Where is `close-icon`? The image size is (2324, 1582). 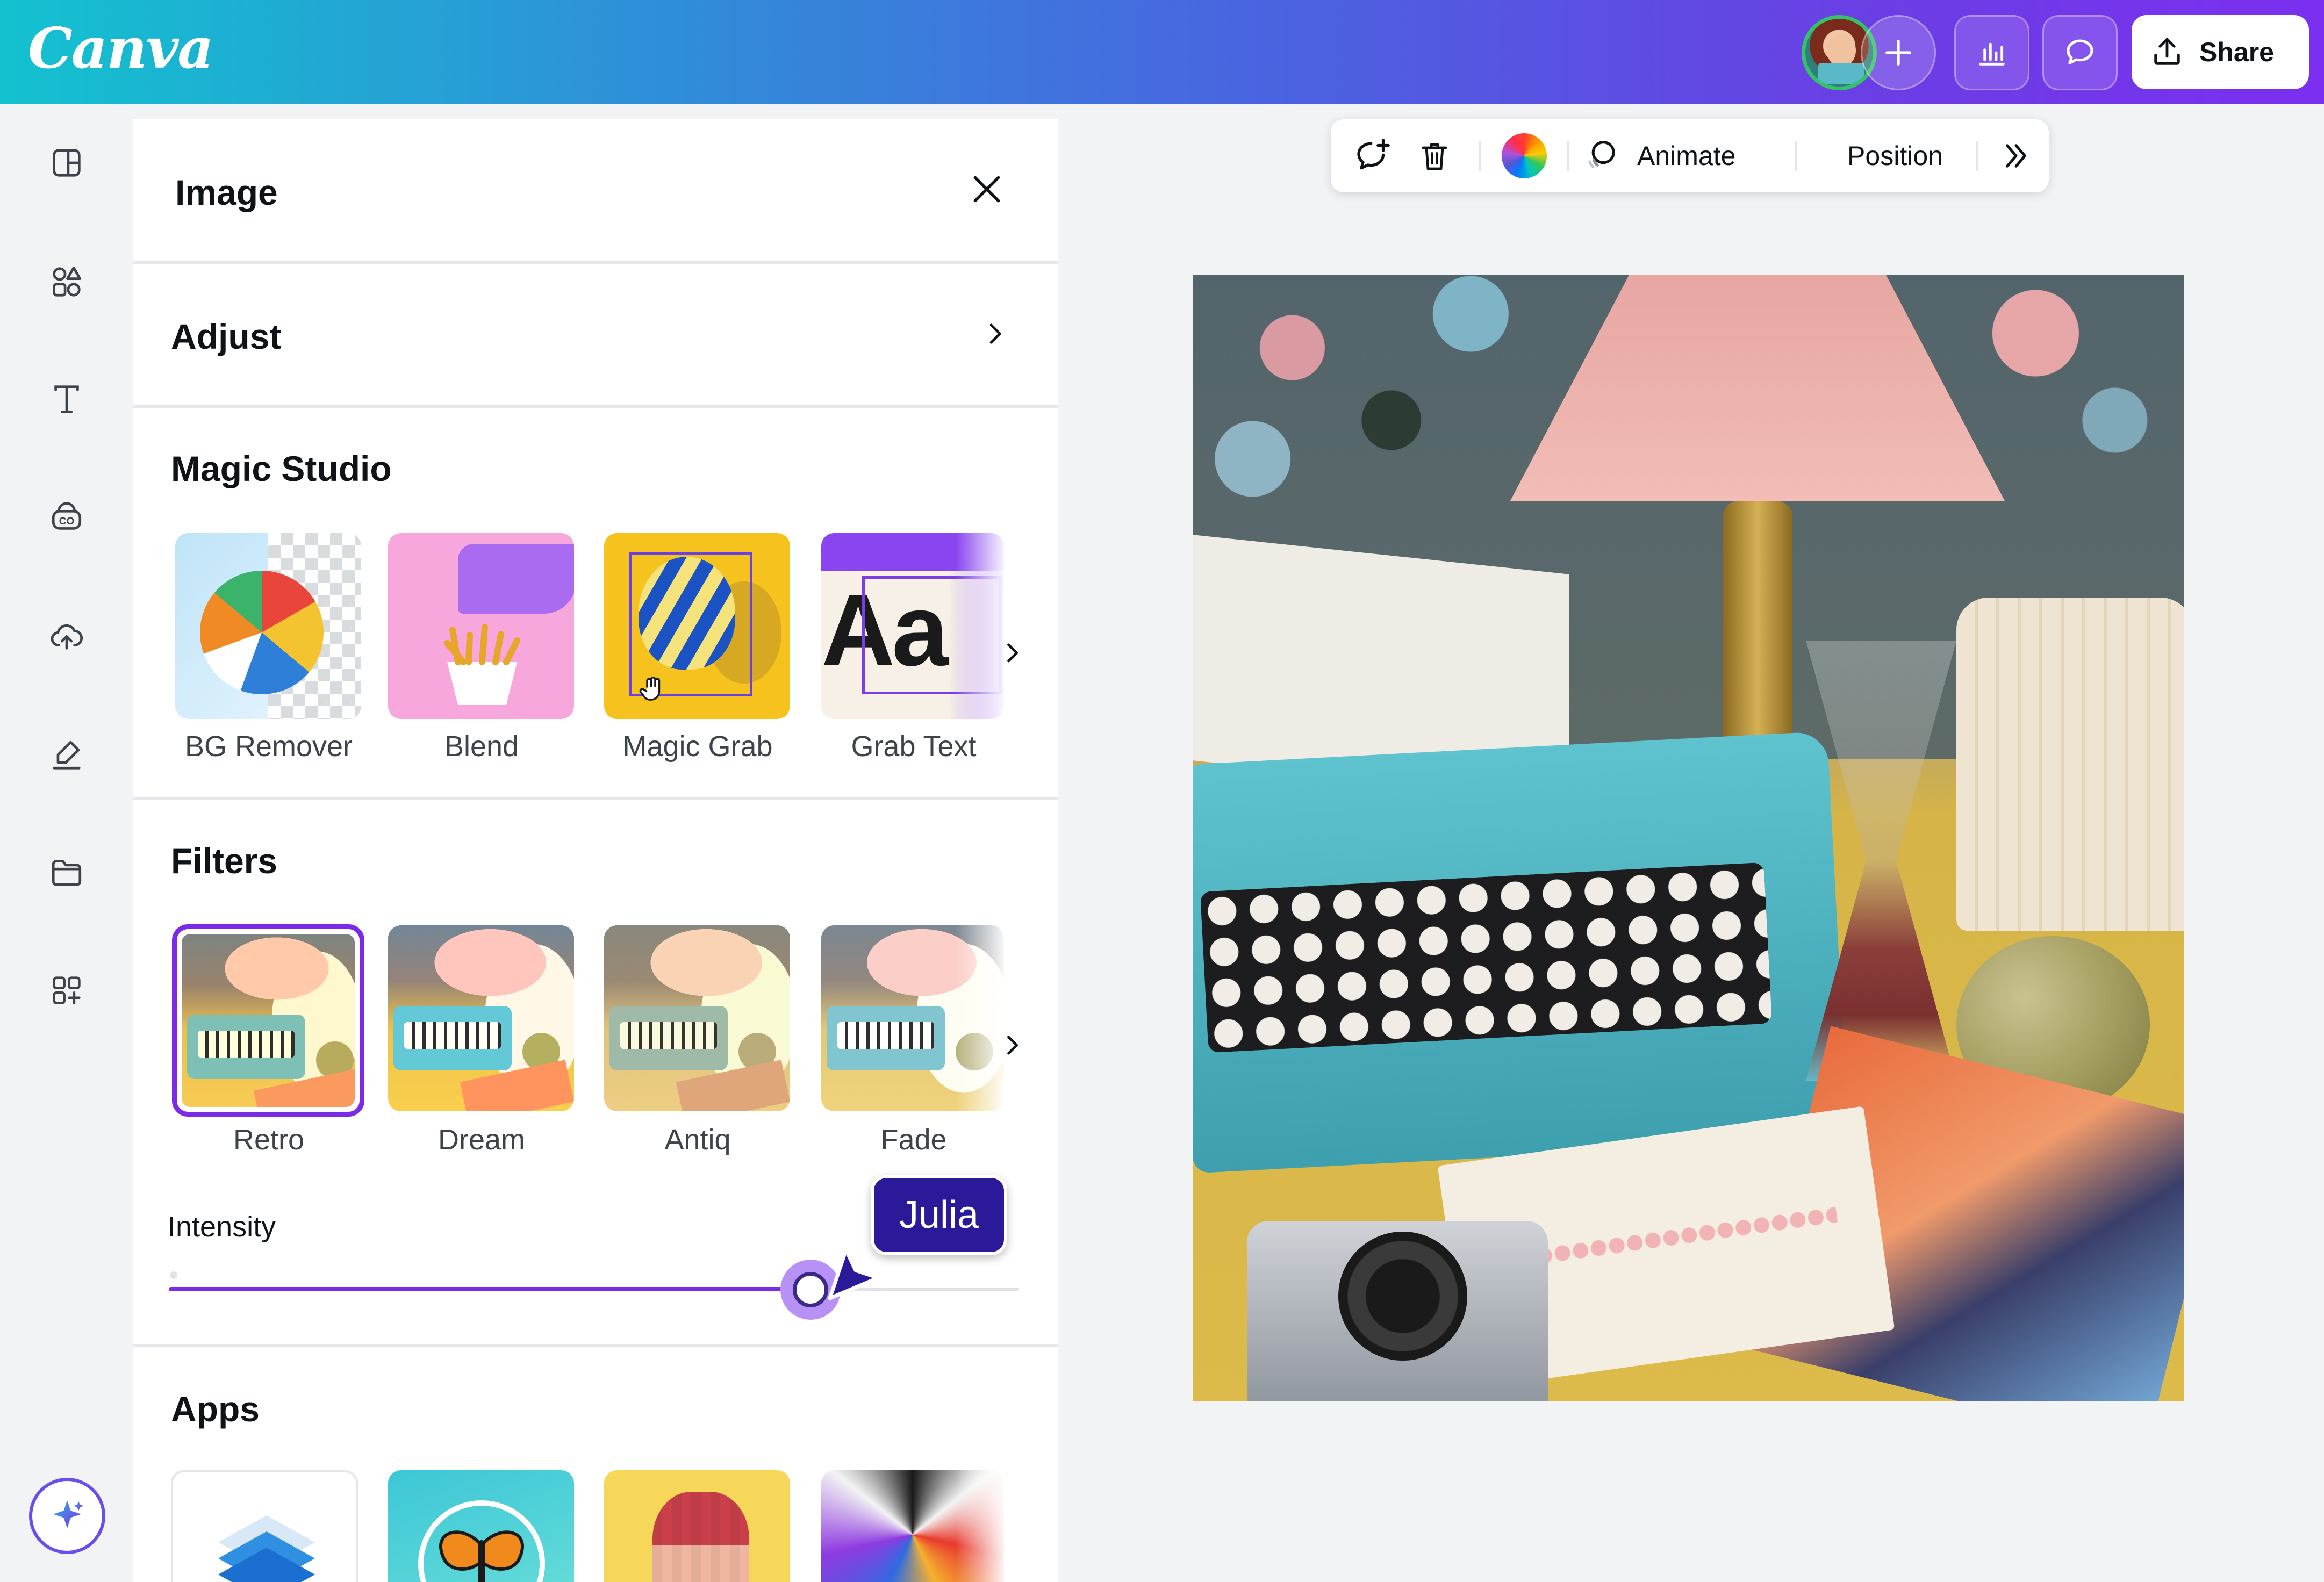 close-icon is located at coordinates (986, 189).